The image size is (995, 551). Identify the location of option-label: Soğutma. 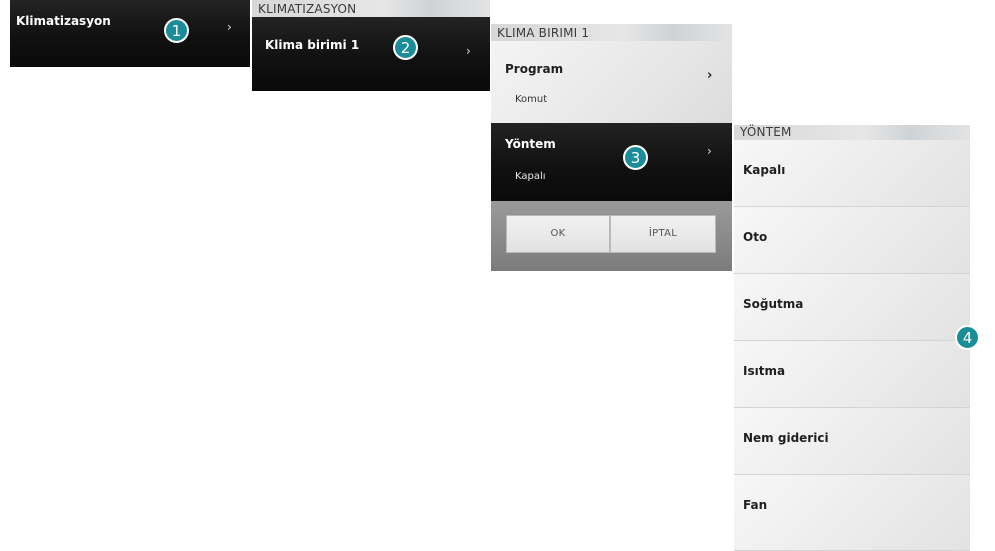
(773, 304).